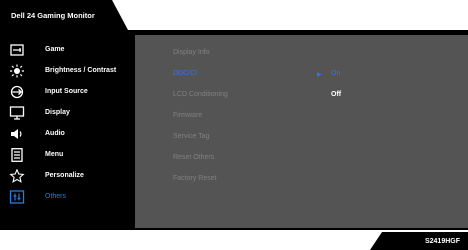  I want to click on brightness-icon, so click(17, 71).